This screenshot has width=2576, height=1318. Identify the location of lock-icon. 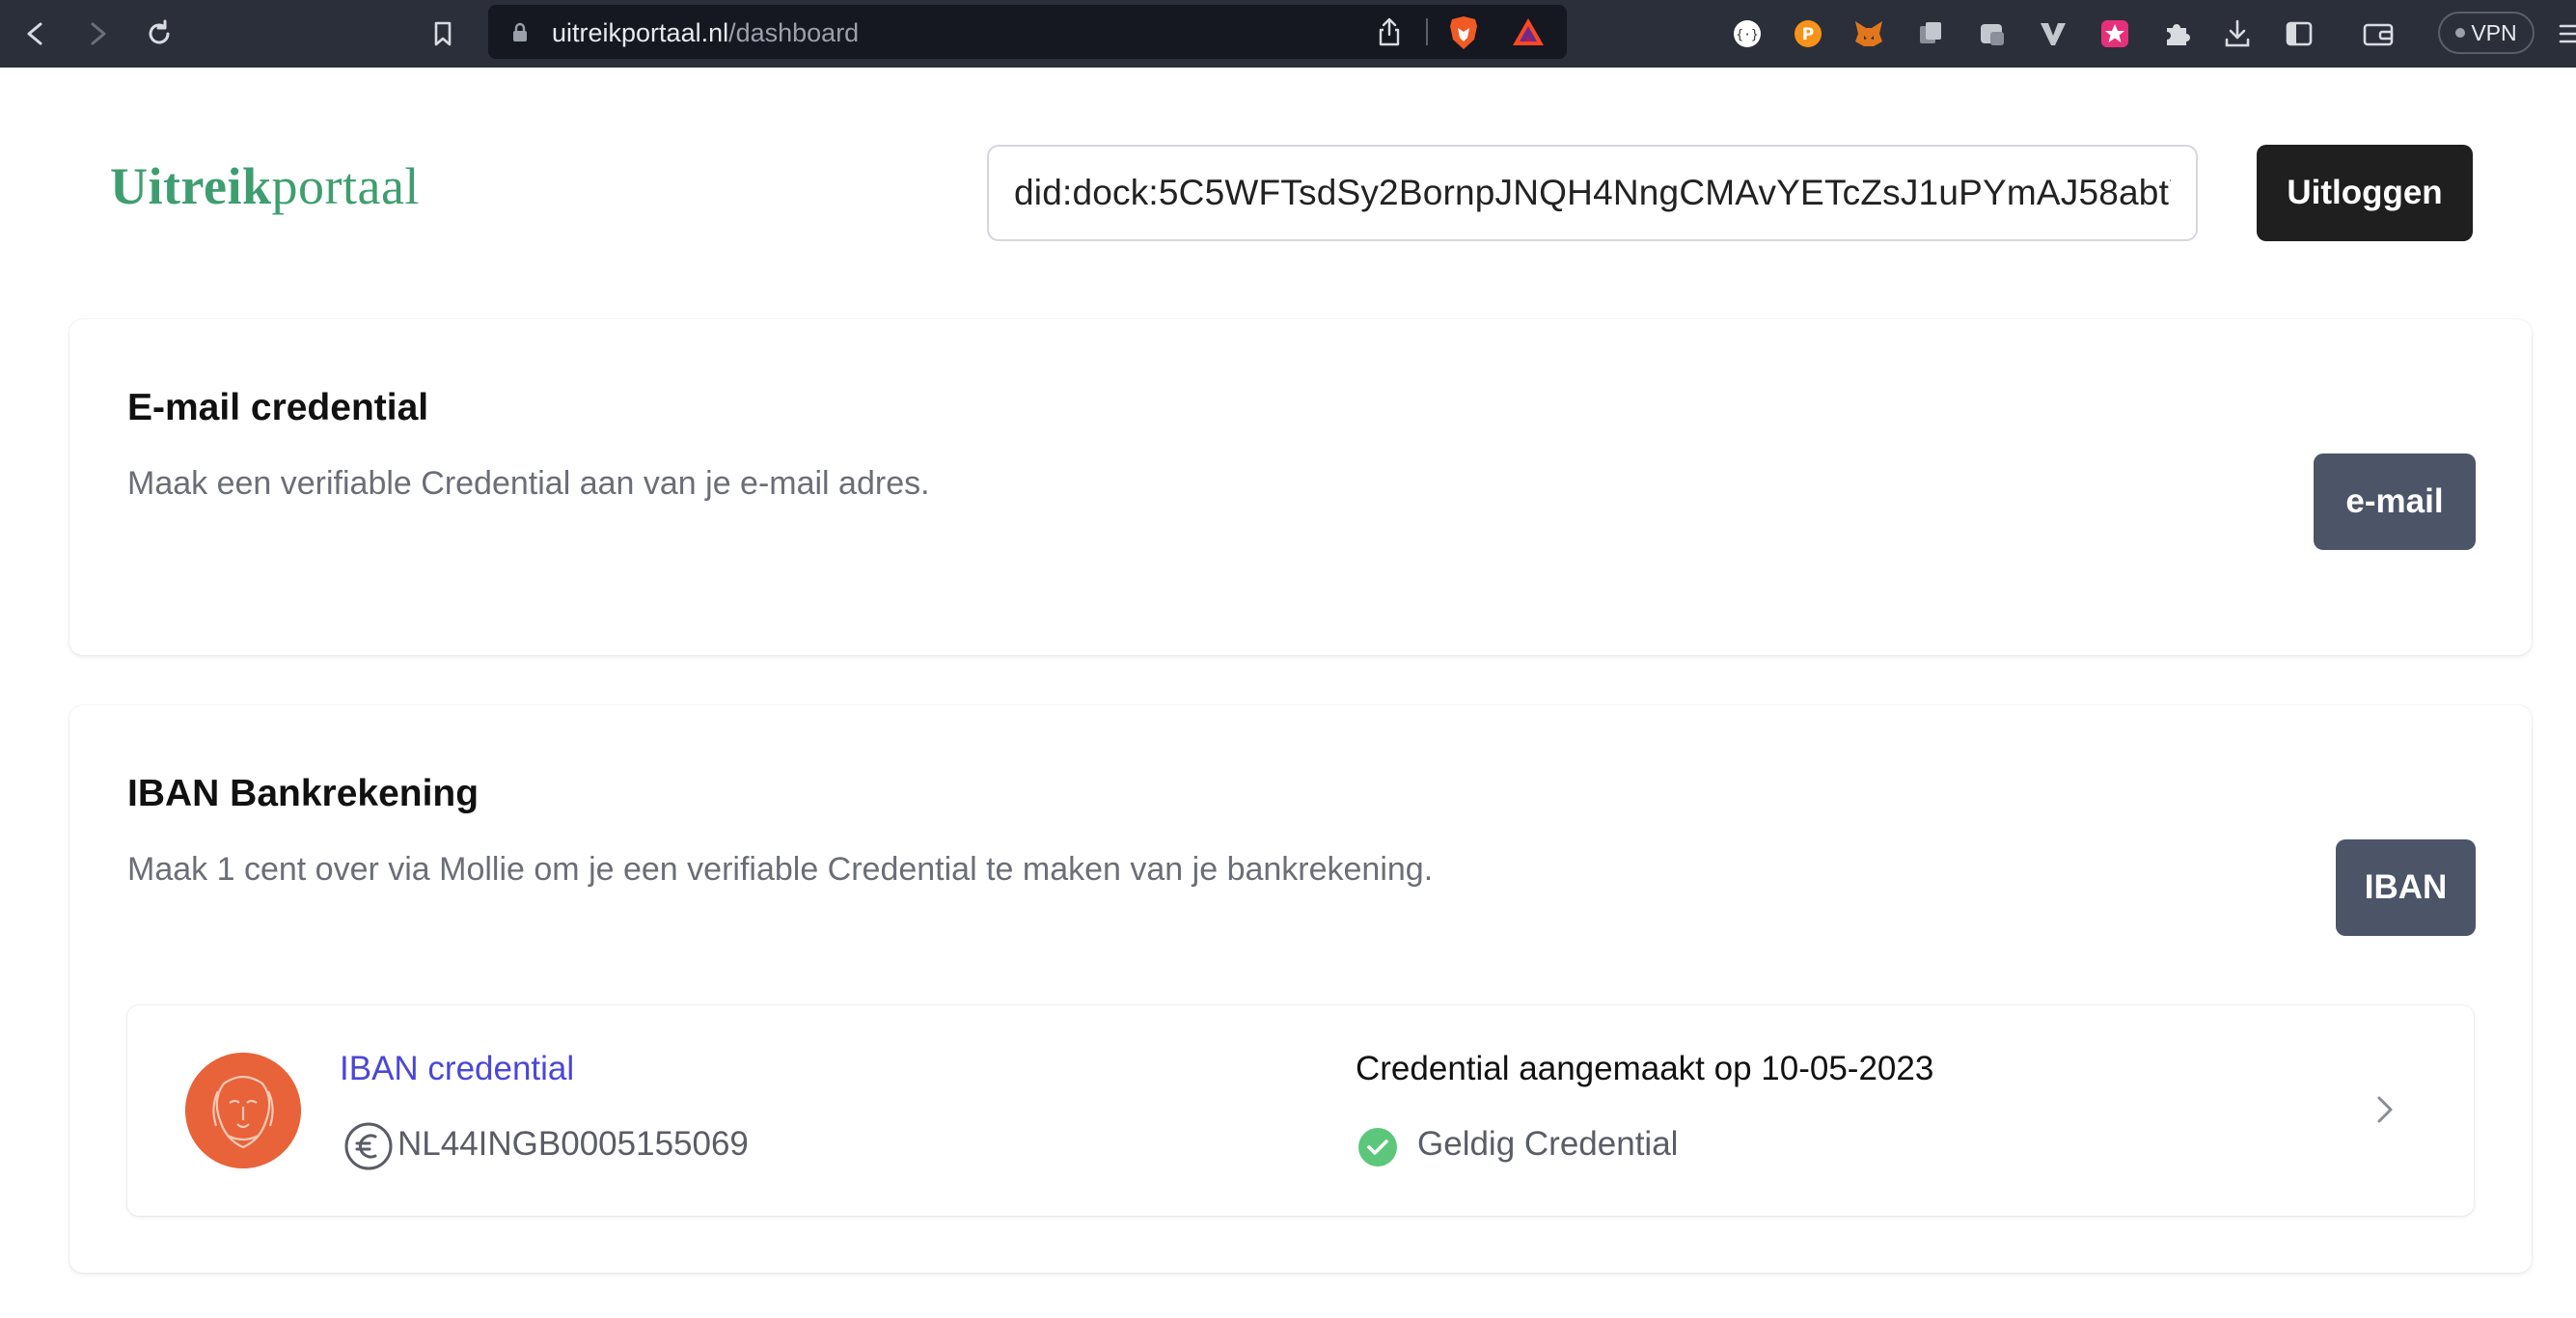
(520, 35).